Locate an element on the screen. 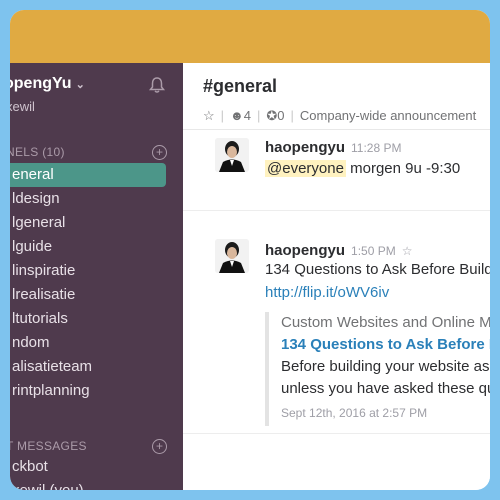 Image resolution: width=500 pixels, height=500 pixels. channel-meta: ☆ | ☻4 | ✪0 | Company-wide announcement is located at coordinates (340, 115).